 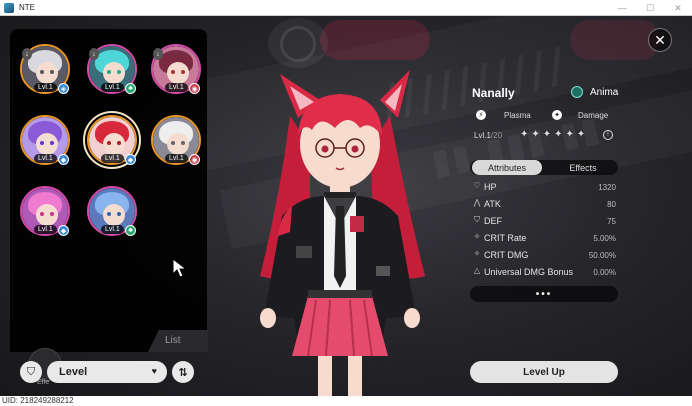 What do you see at coordinates (554, 134) in the screenshot?
I see `star-rating: ✦✦✦✦✦✦` at bounding box center [554, 134].